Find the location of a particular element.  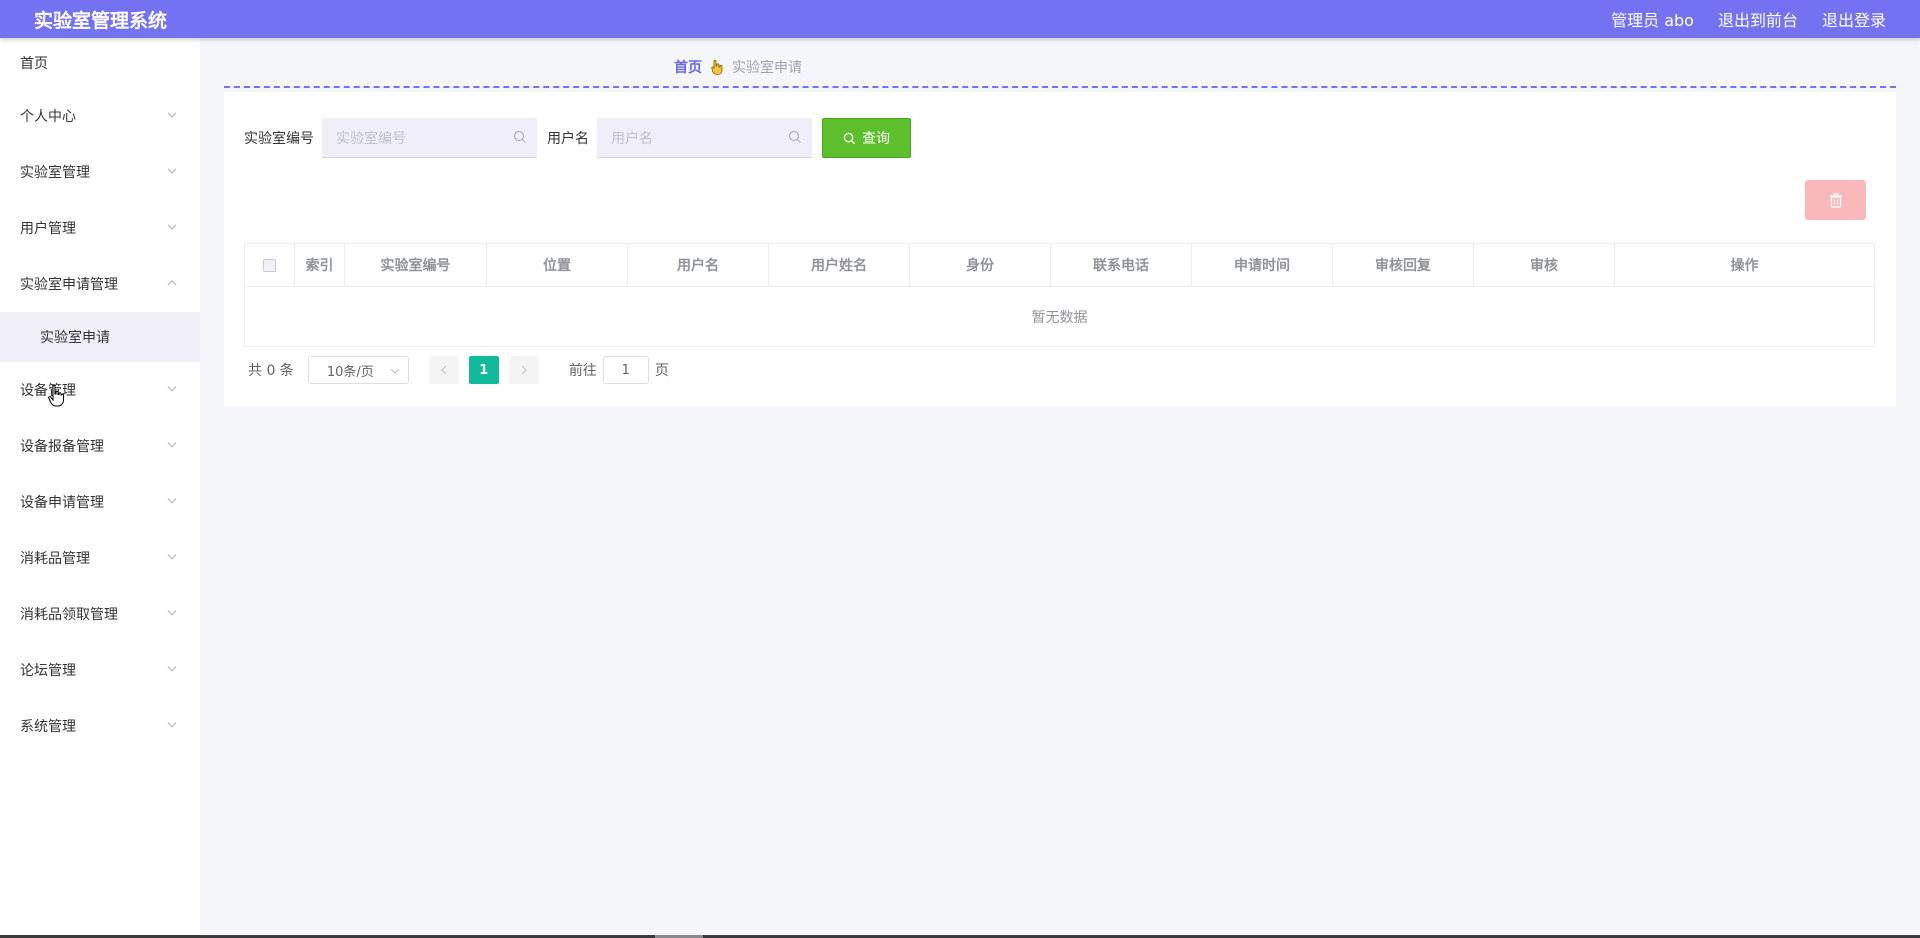

sidebar-item-label: 首页 is located at coordinates (34, 64).